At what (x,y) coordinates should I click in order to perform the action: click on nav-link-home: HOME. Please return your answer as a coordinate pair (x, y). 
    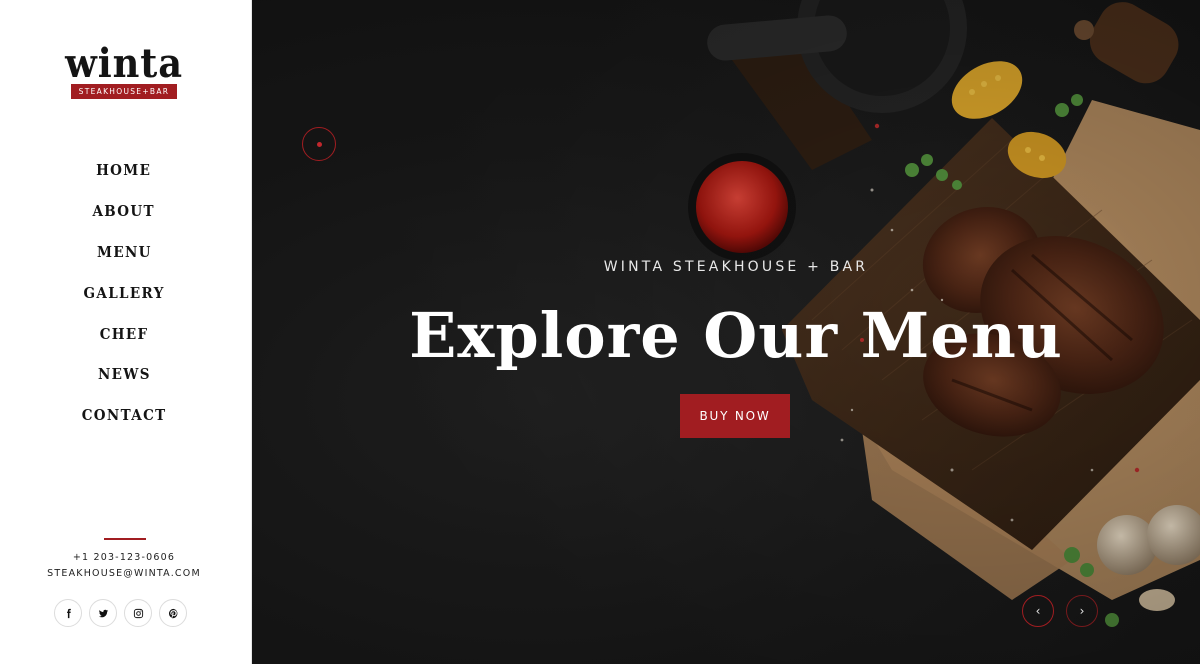
    Looking at the image, I should click on (123, 170).